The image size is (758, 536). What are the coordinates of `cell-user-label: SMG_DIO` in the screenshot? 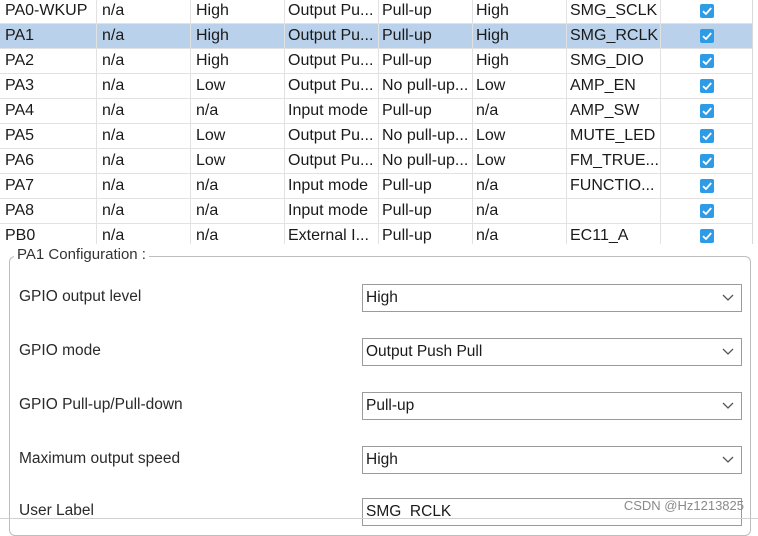 It's located at (614, 61).